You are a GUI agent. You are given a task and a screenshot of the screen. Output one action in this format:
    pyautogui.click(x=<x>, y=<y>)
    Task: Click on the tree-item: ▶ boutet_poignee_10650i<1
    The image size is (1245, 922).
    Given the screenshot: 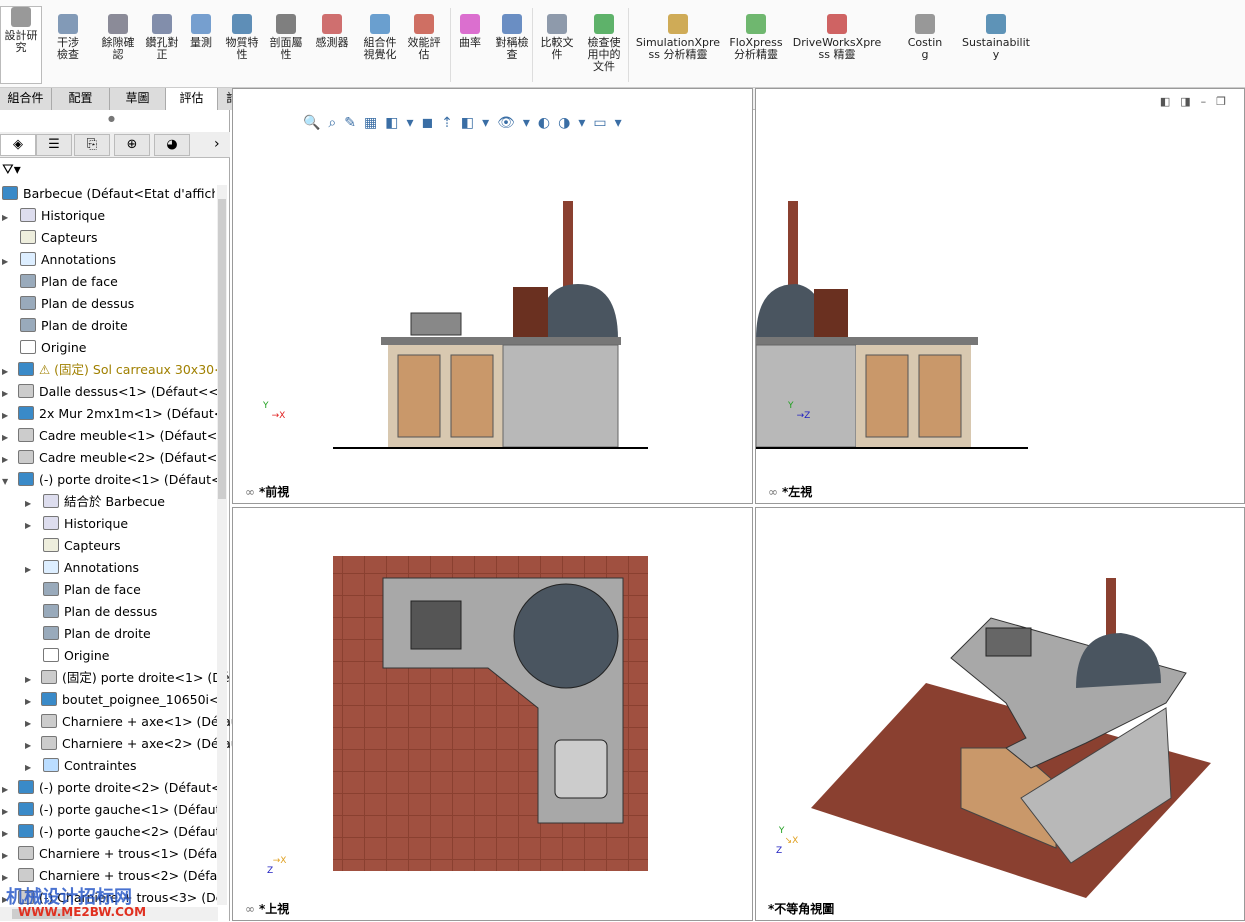 What is the action you would take?
    pyautogui.click(x=132, y=700)
    